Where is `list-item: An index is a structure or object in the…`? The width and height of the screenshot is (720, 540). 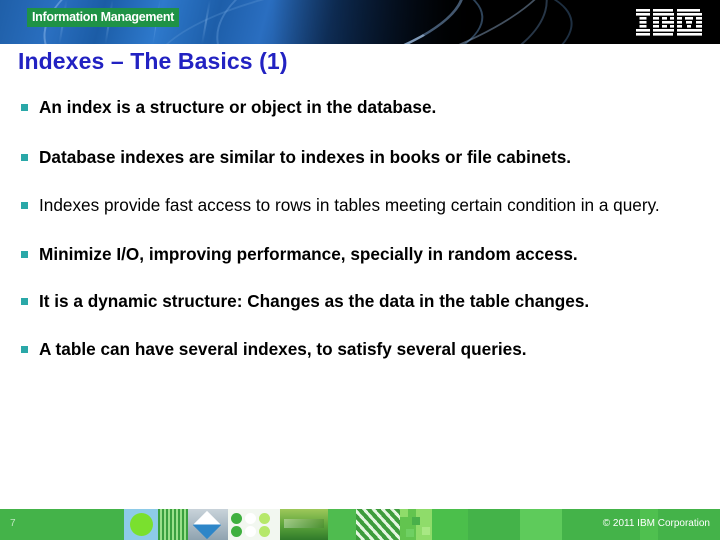
list-item: An index is a structure or object in the… is located at coordinates (363, 107).